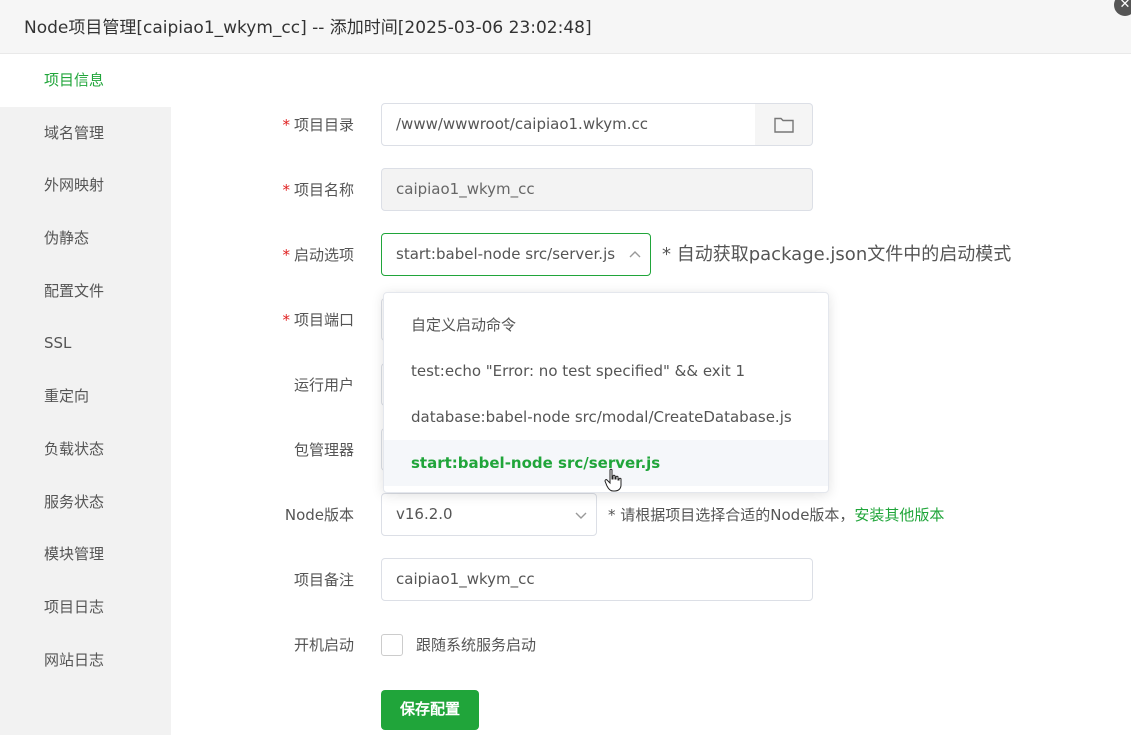 This screenshot has height=735, width=1131. What do you see at coordinates (597, 579) in the screenshot?
I see `remark-input: caipiao1_wkym_cc` at bounding box center [597, 579].